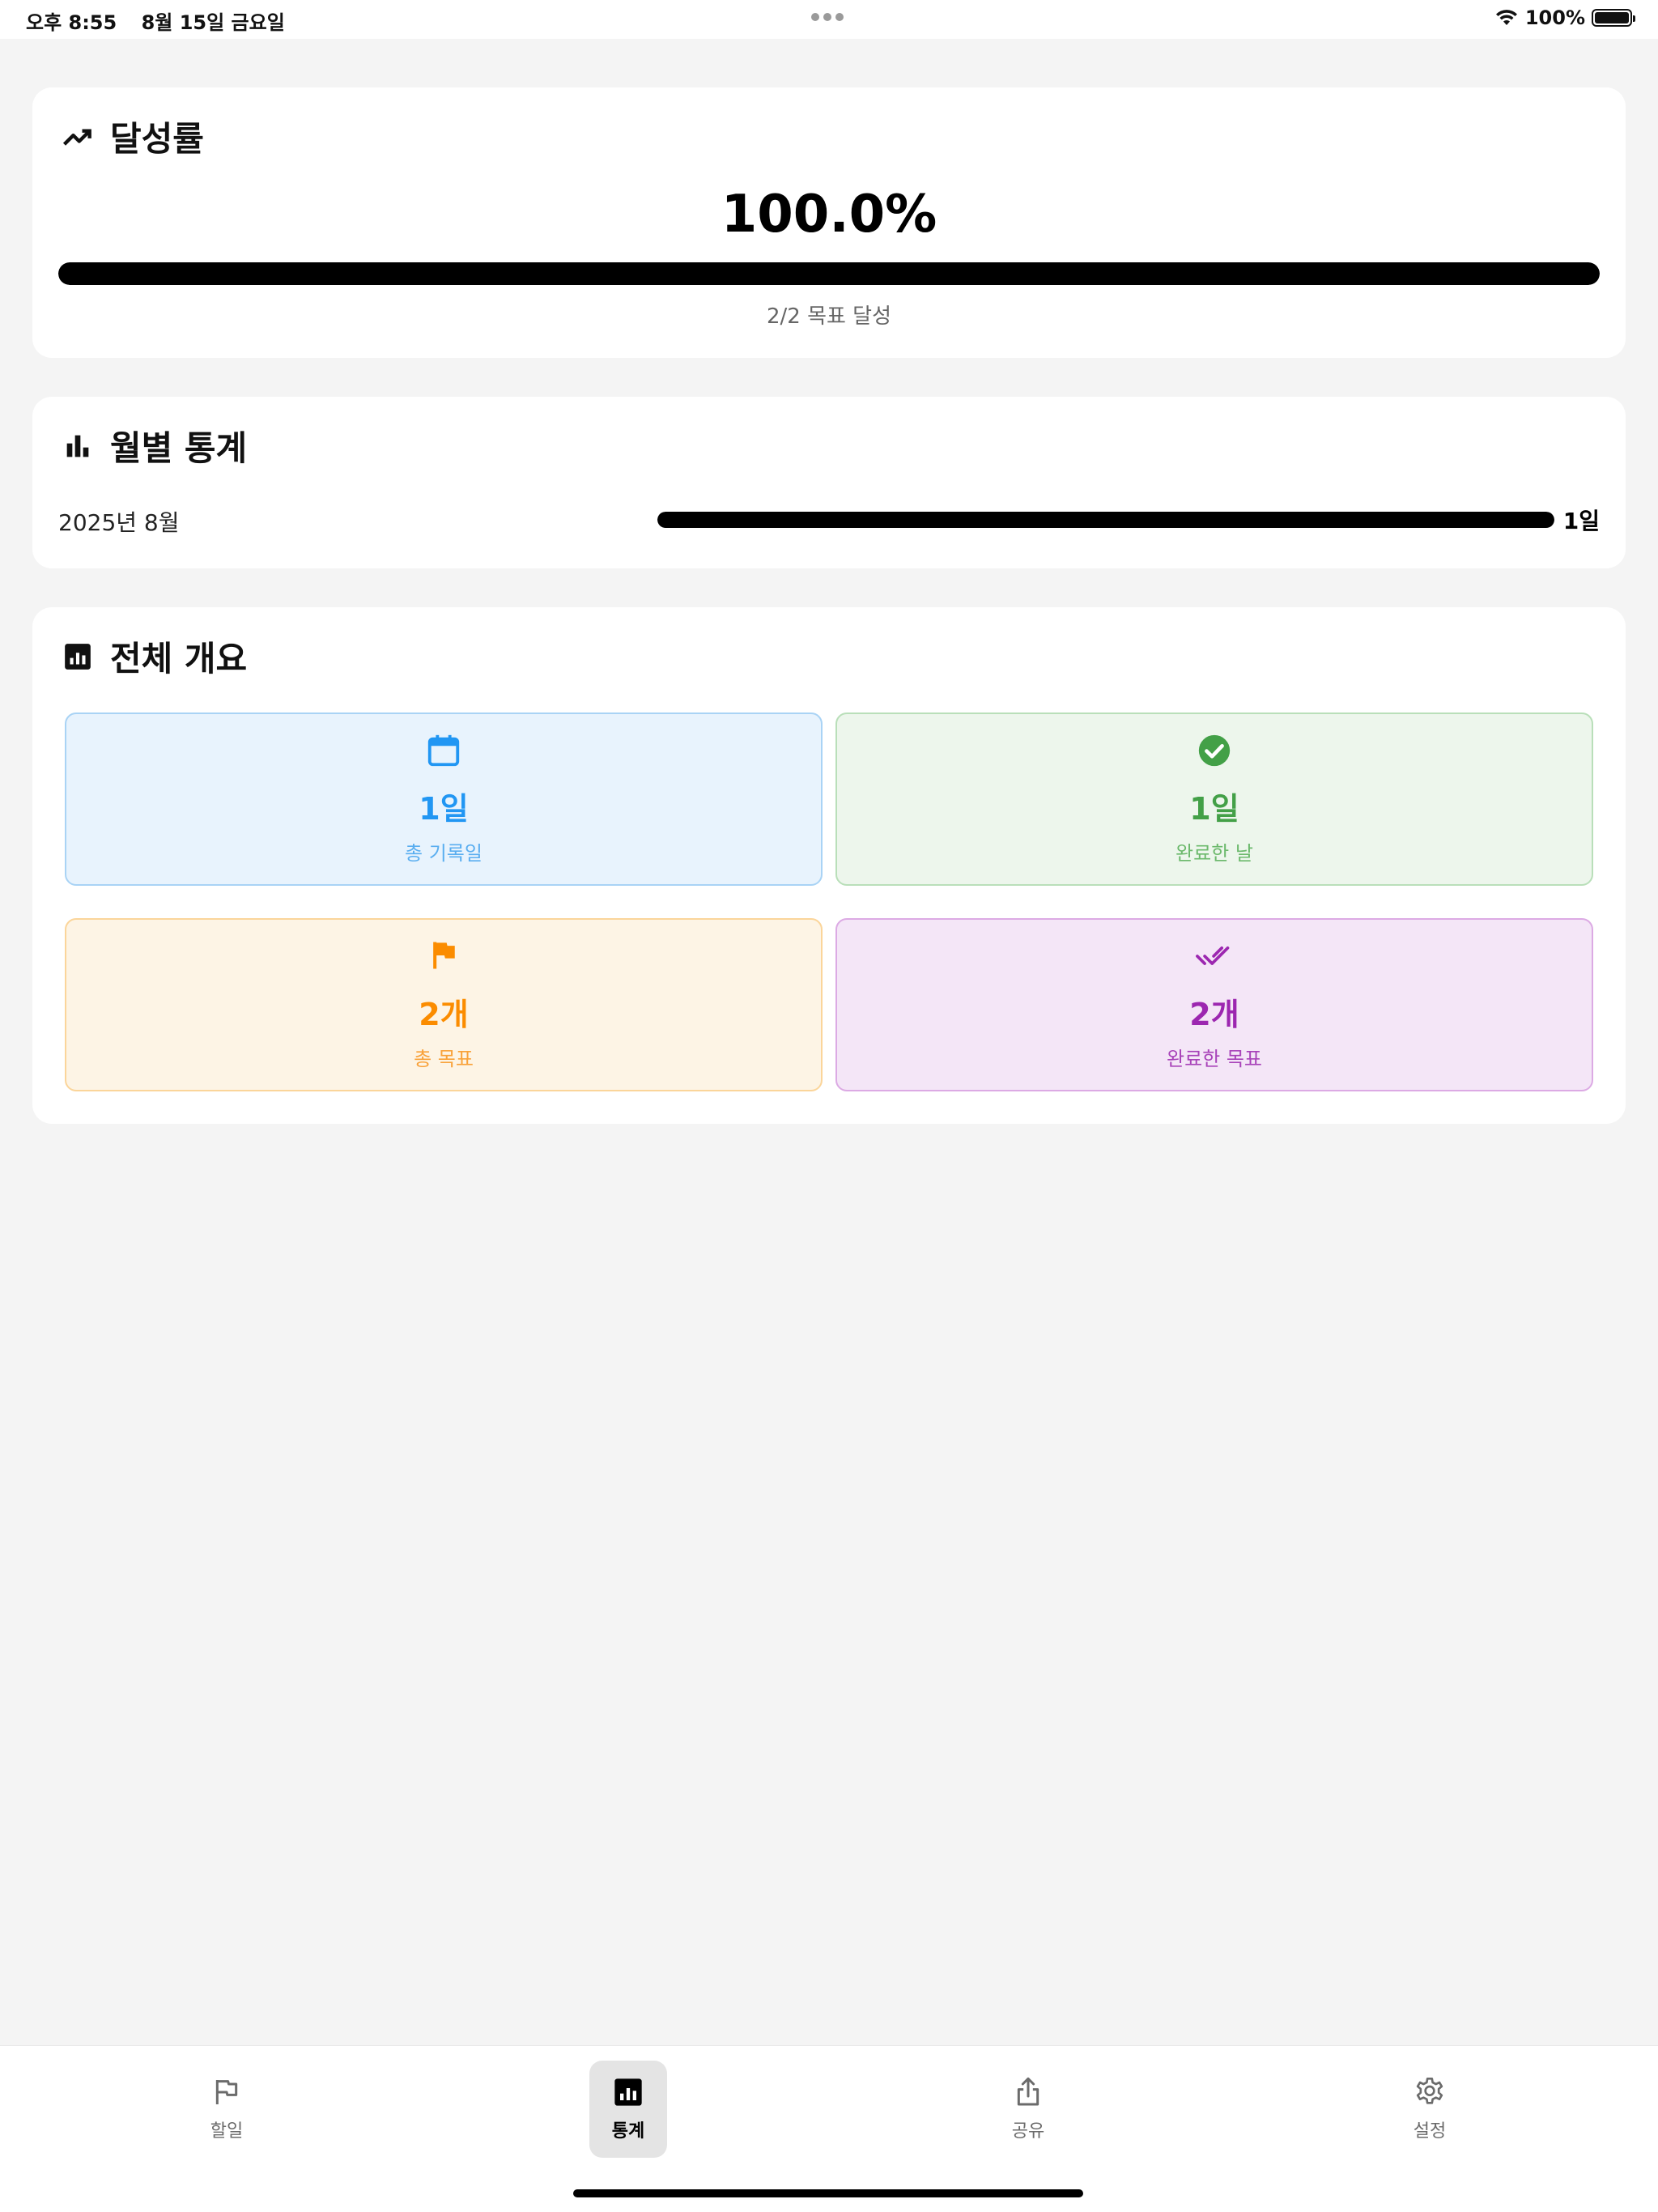 This screenshot has height=2212, width=1658. What do you see at coordinates (227, 2110) in the screenshot?
I see `tab-todo: 할일` at bounding box center [227, 2110].